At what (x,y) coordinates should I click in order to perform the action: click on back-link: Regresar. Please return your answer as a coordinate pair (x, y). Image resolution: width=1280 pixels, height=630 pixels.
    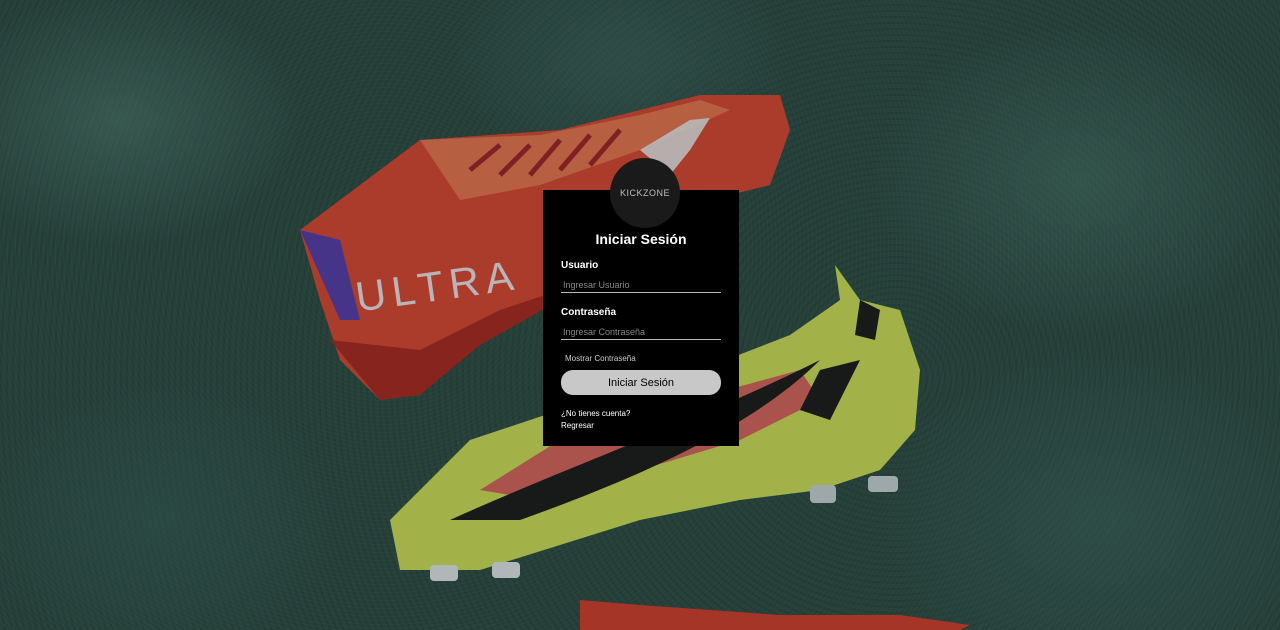
    Looking at the image, I should click on (577, 425).